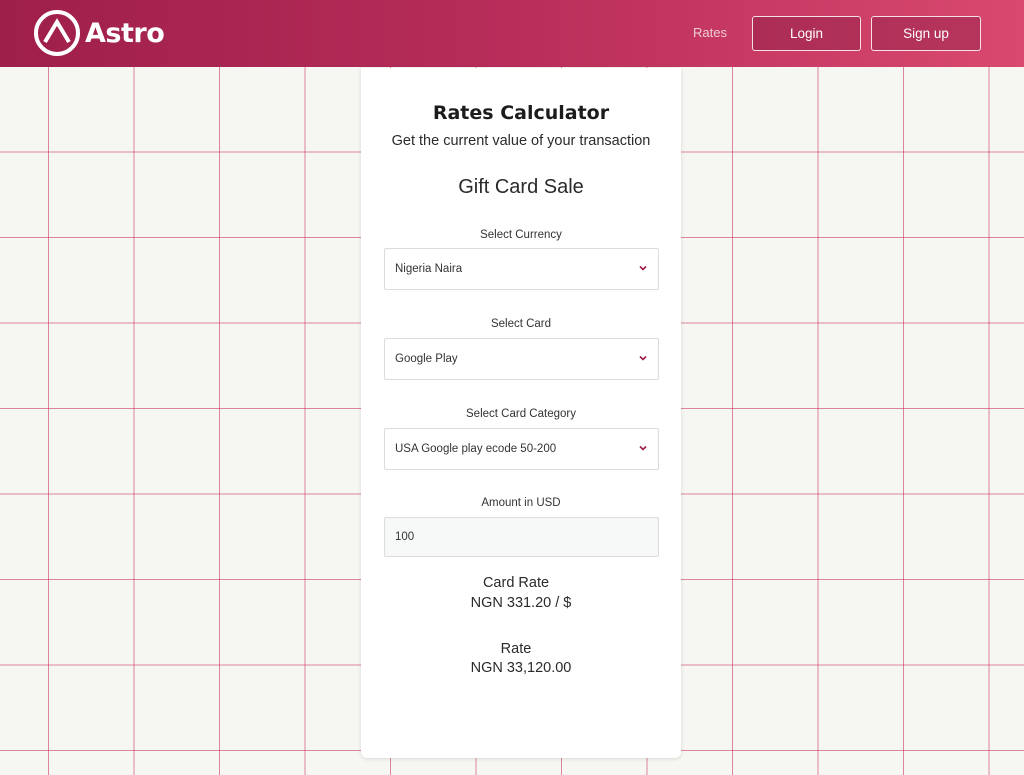 The width and height of the screenshot is (1024, 775). What do you see at coordinates (926, 33) in the screenshot?
I see `signup-button: Sign up` at bounding box center [926, 33].